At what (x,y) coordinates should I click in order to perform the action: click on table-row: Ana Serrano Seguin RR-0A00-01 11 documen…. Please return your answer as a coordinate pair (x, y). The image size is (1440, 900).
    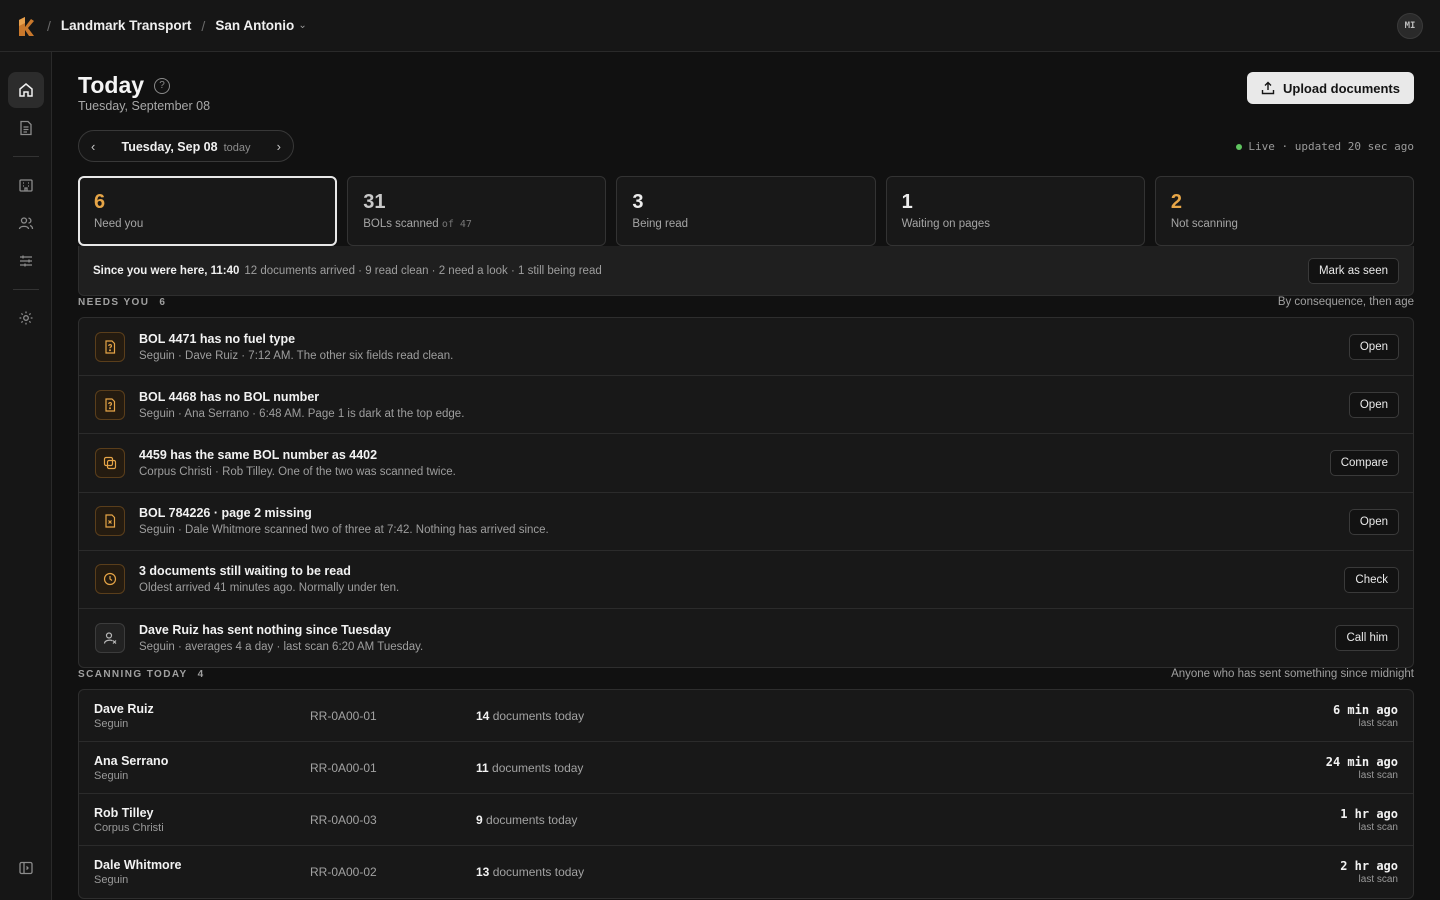
    Looking at the image, I should click on (746, 768).